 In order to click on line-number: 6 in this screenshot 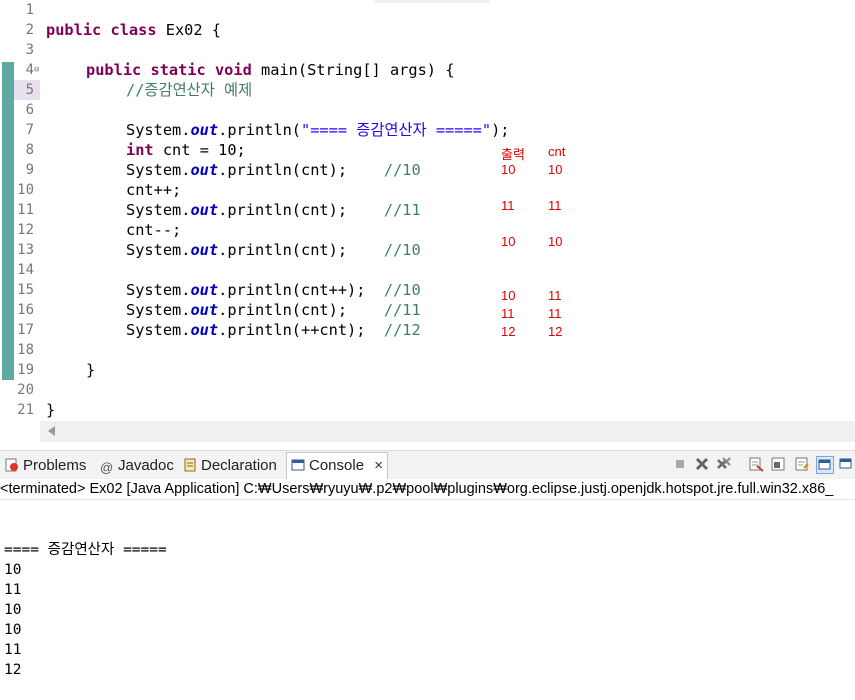, I will do `click(29, 110)`.